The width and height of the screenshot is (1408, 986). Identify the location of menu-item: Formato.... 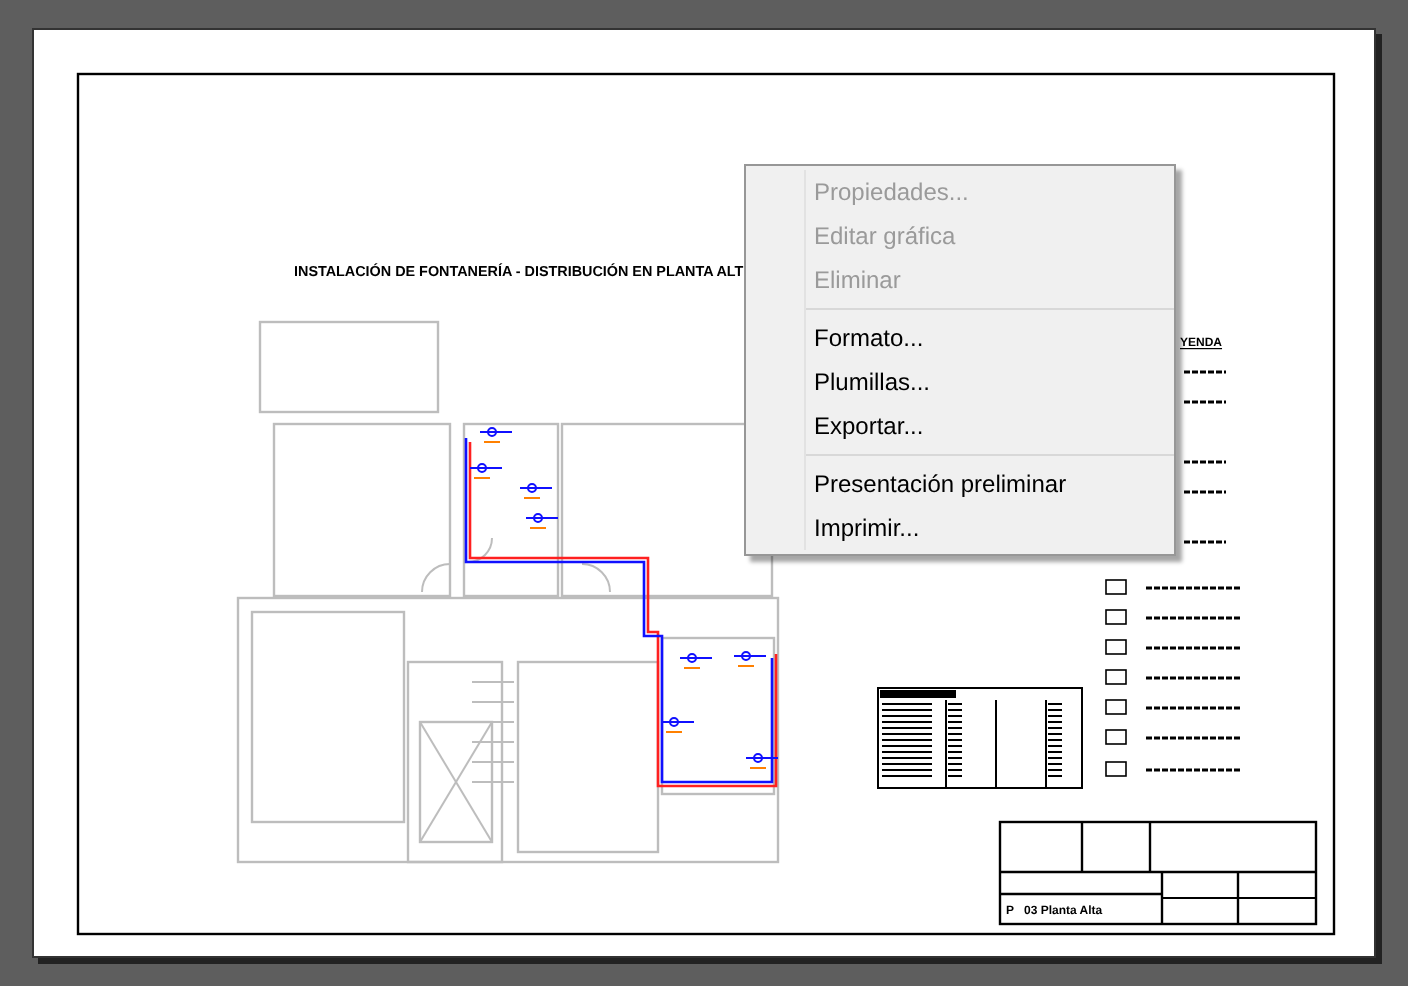
(990, 338).